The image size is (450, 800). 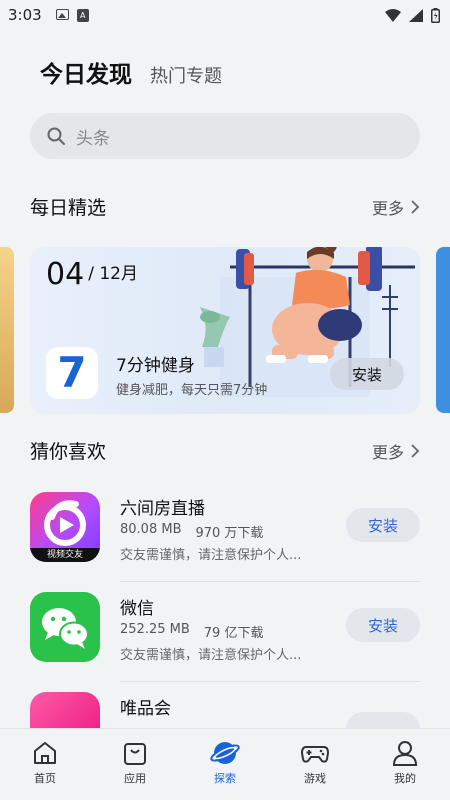 I want to click on daily-pick-title: 每日精选, so click(x=68, y=208).